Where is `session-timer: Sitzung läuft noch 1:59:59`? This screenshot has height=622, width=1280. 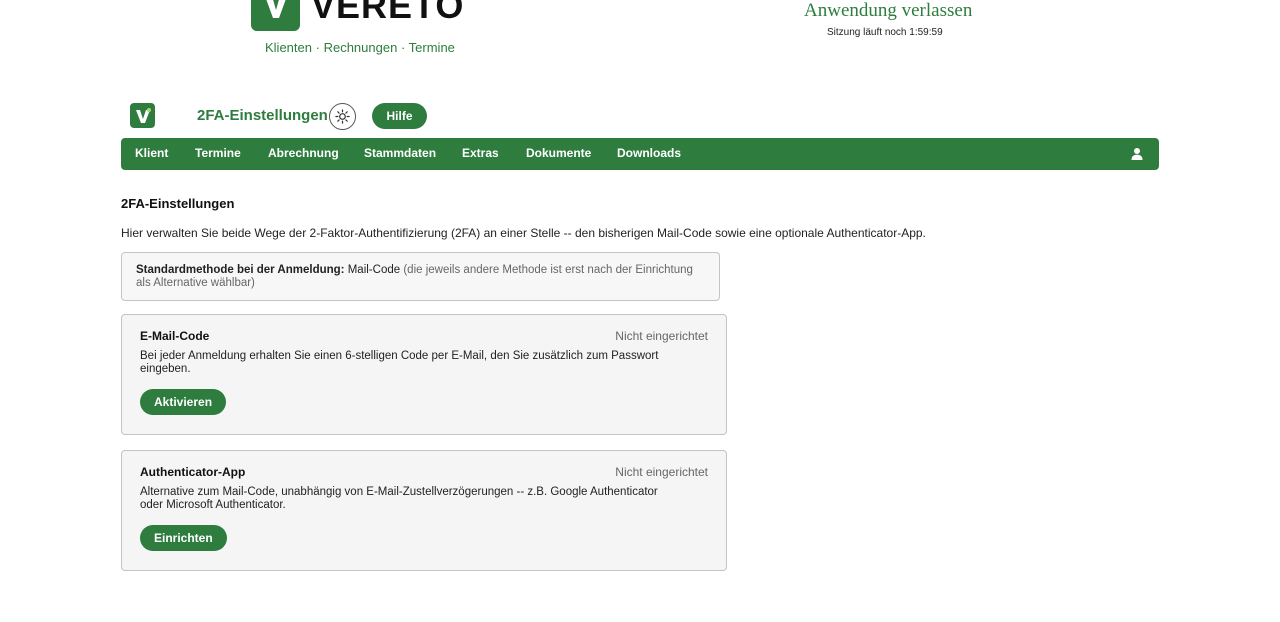
session-timer: Sitzung läuft noch 1:59:59 is located at coordinates (885, 32).